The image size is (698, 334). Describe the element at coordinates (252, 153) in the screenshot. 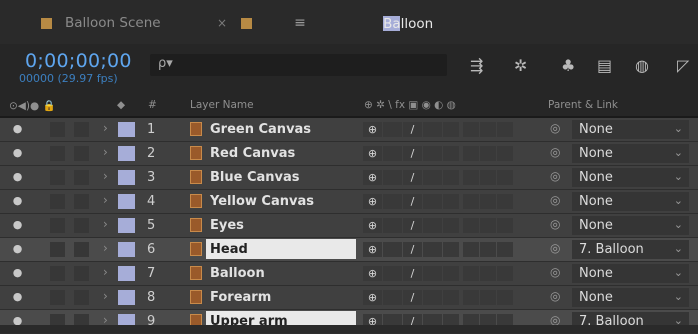

I see `layer-name: Red Canvas` at that location.